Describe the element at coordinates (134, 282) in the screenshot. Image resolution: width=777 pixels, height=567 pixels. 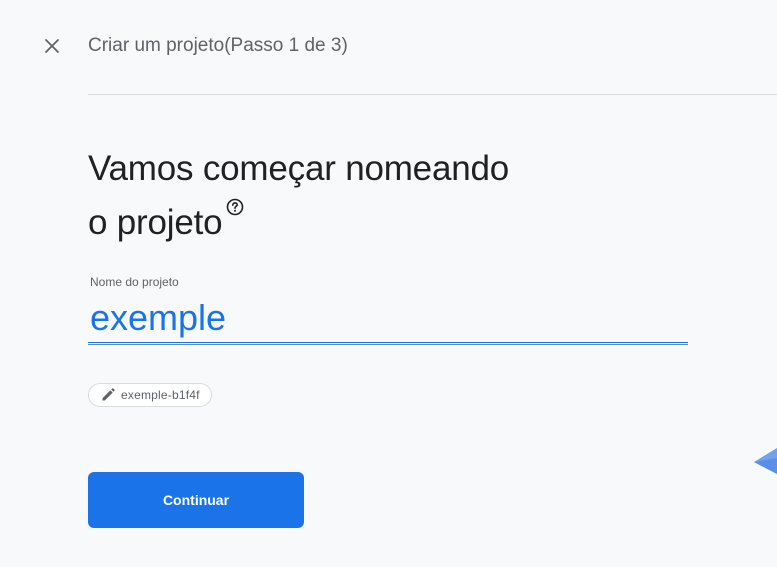
I see `project-name-label: Nome do projeto` at that location.